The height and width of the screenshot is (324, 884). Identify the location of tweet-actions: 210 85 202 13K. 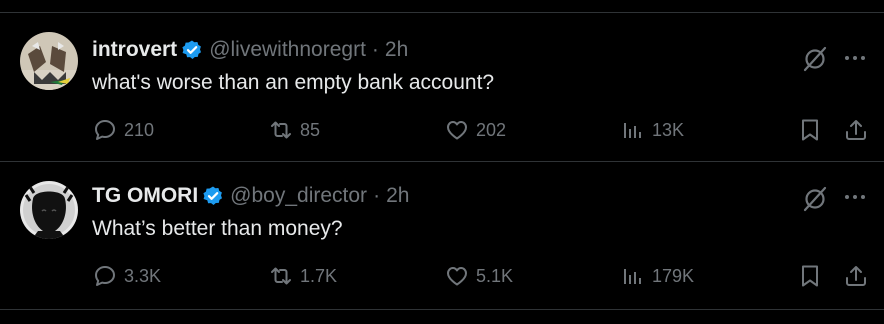
(442, 130).